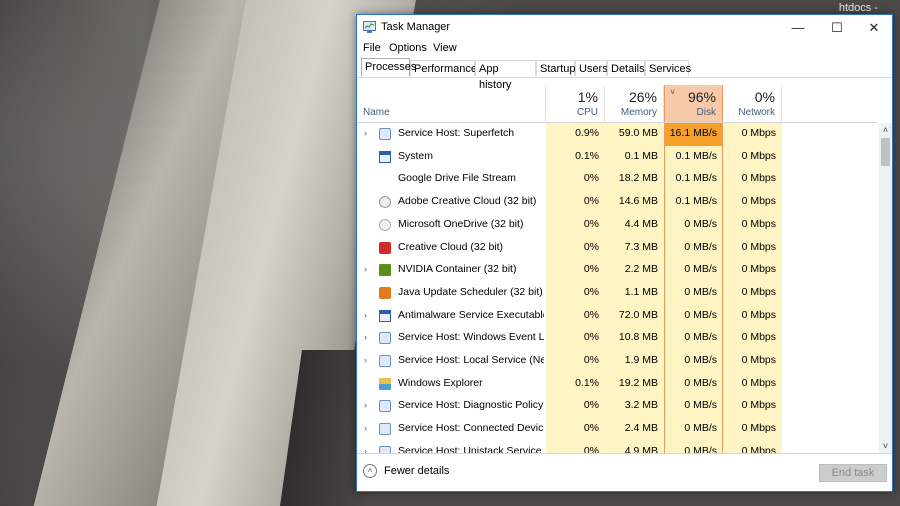  What do you see at coordinates (837, 28) in the screenshot?
I see `maximize-button: ☐` at bounding box center [837, 28].